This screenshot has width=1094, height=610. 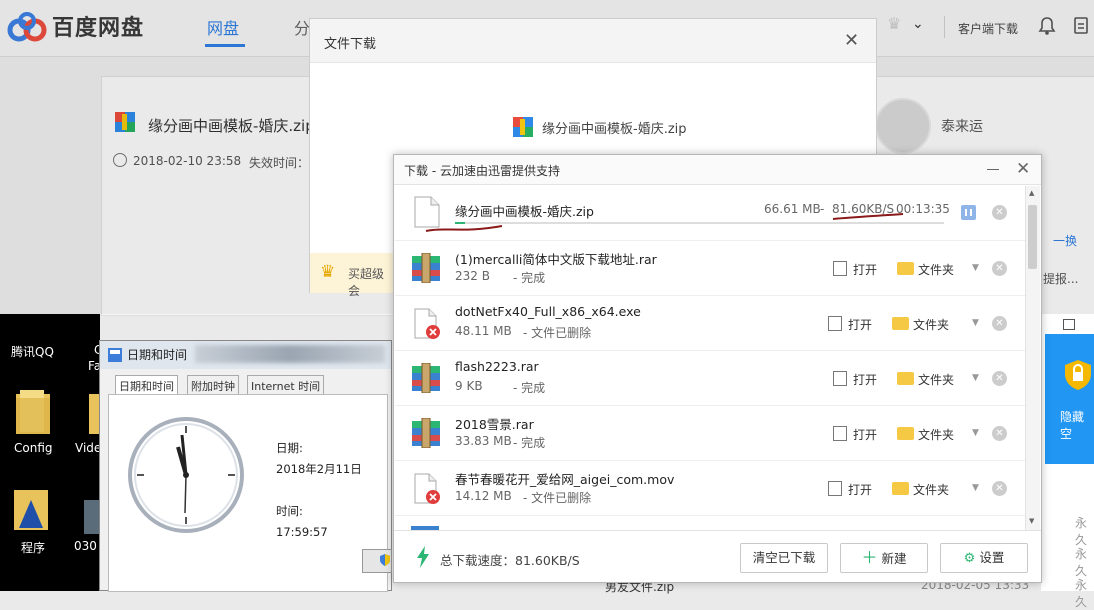 I want to click on file-name: flash2223.rar, so click(x=497, y=366).